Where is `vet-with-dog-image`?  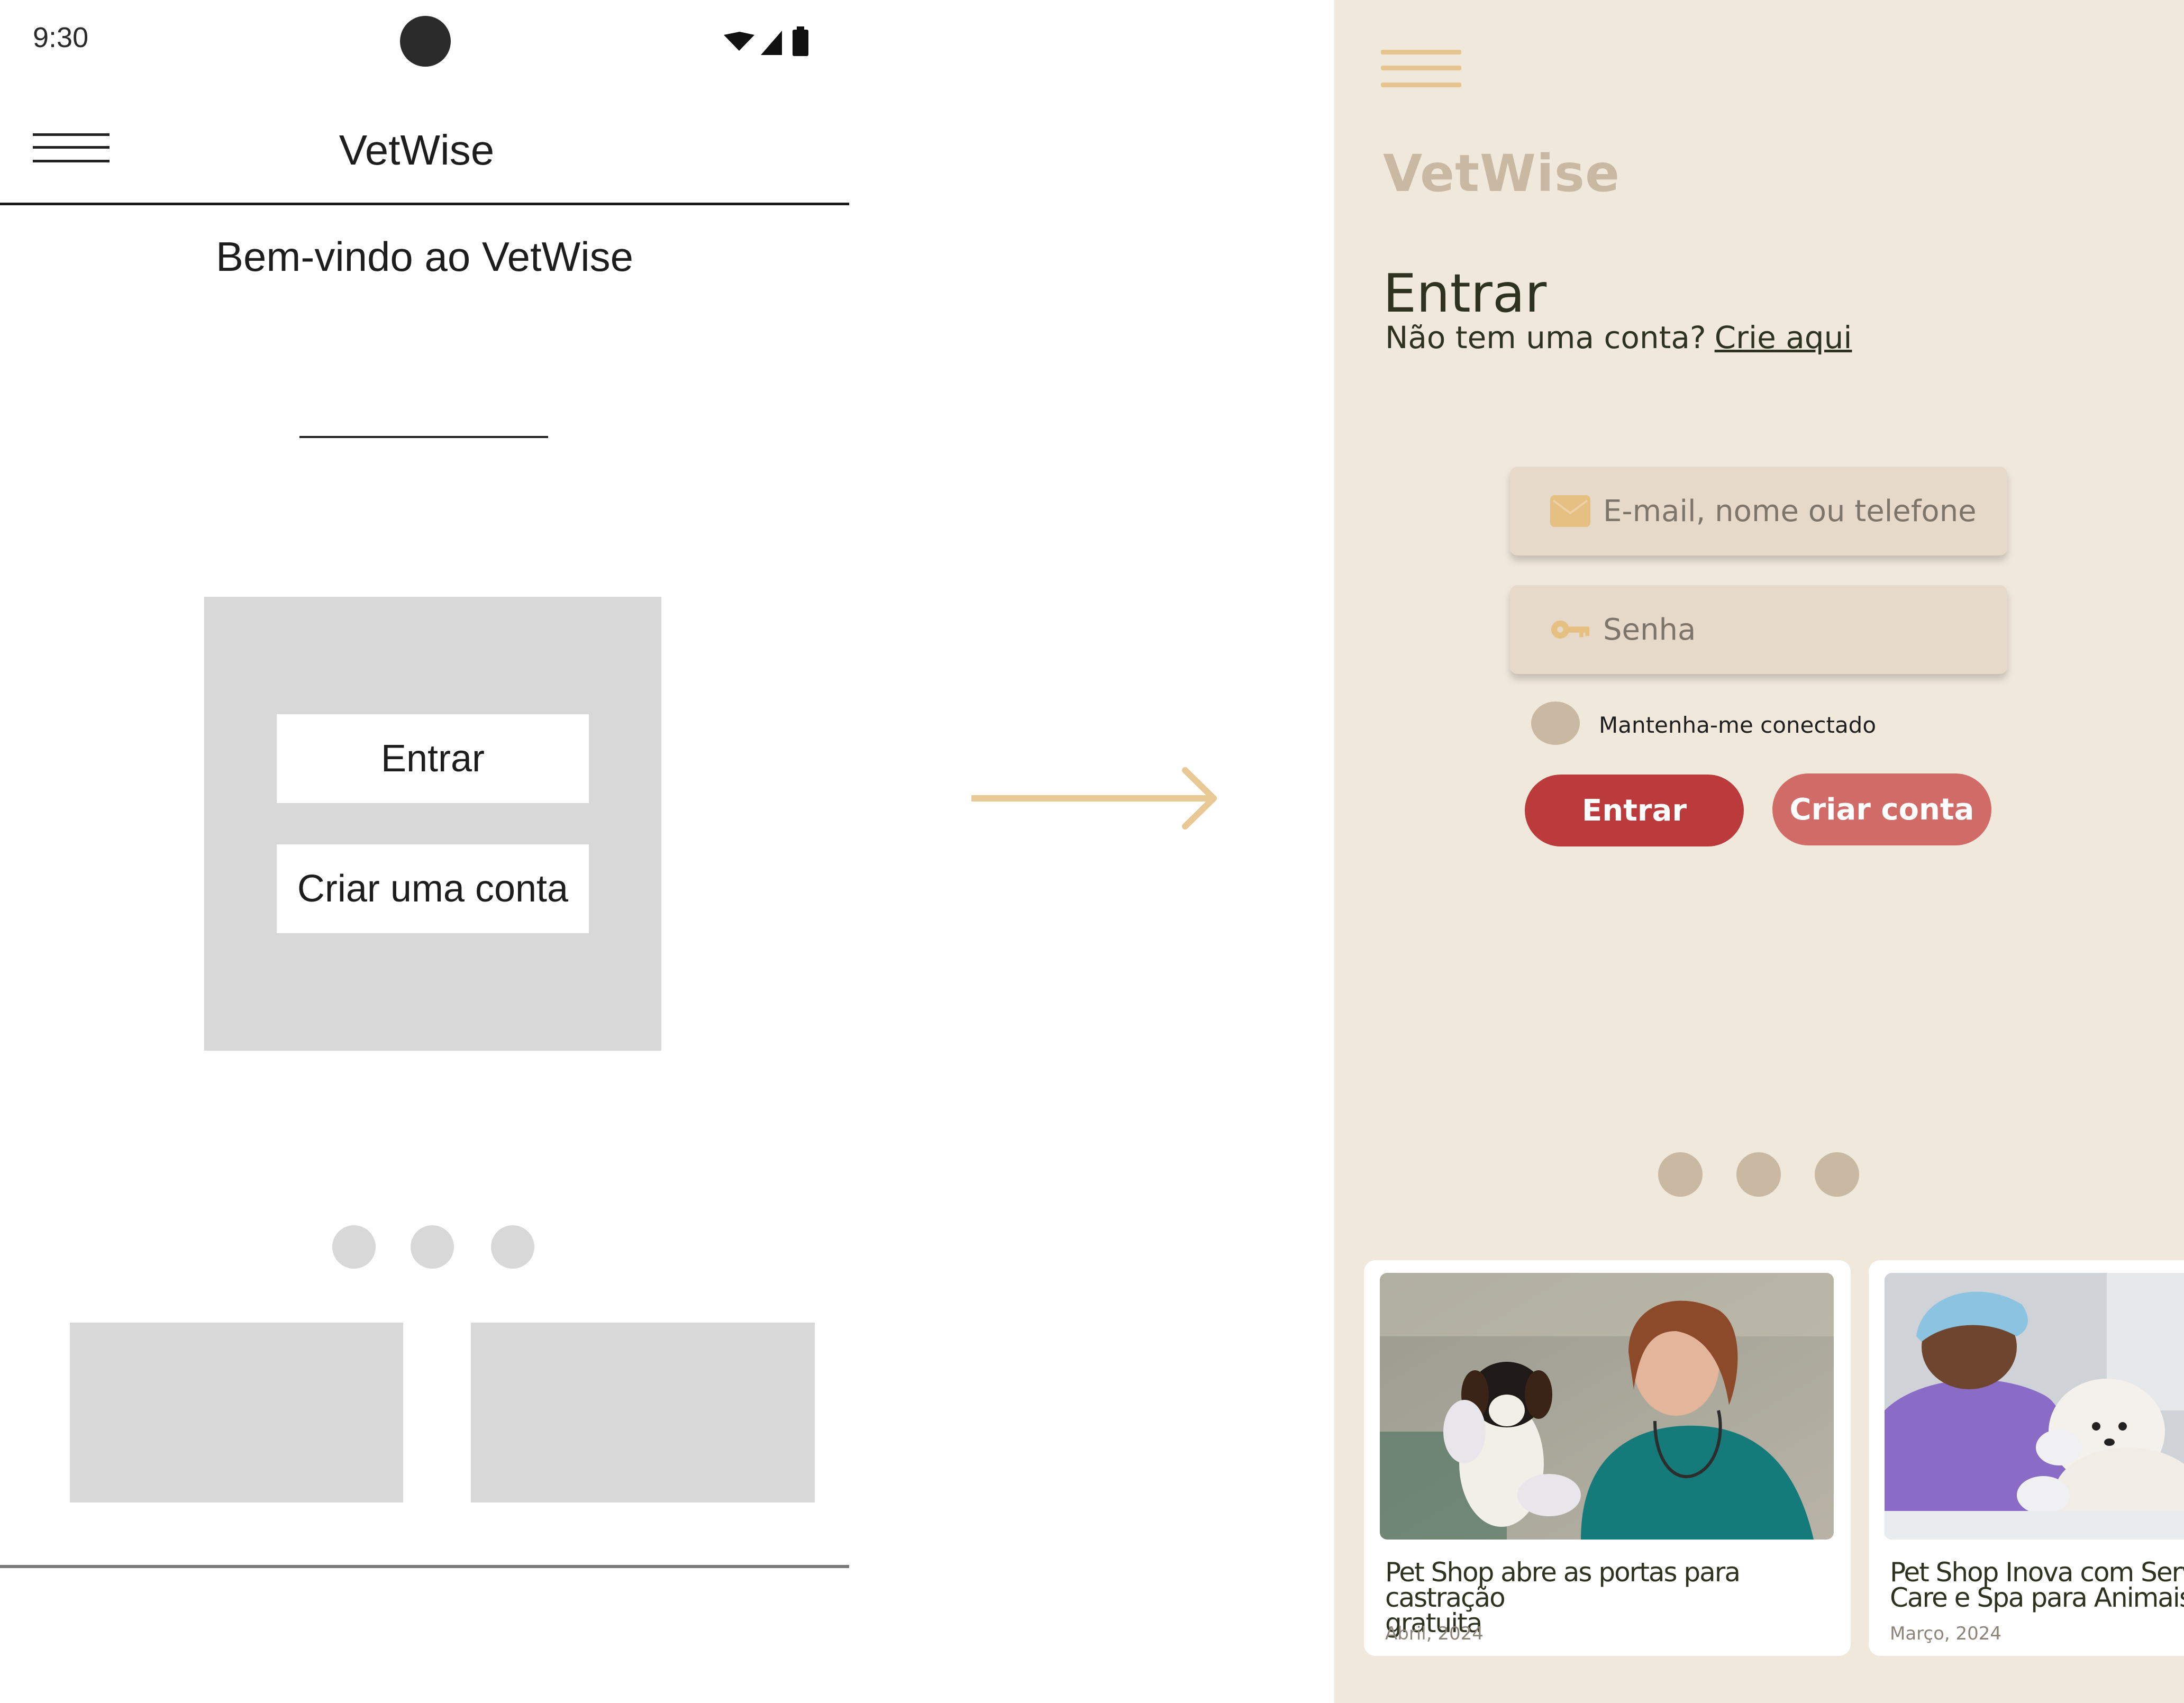 vet-with-dog-image is located at coordinates (2034, 1407).